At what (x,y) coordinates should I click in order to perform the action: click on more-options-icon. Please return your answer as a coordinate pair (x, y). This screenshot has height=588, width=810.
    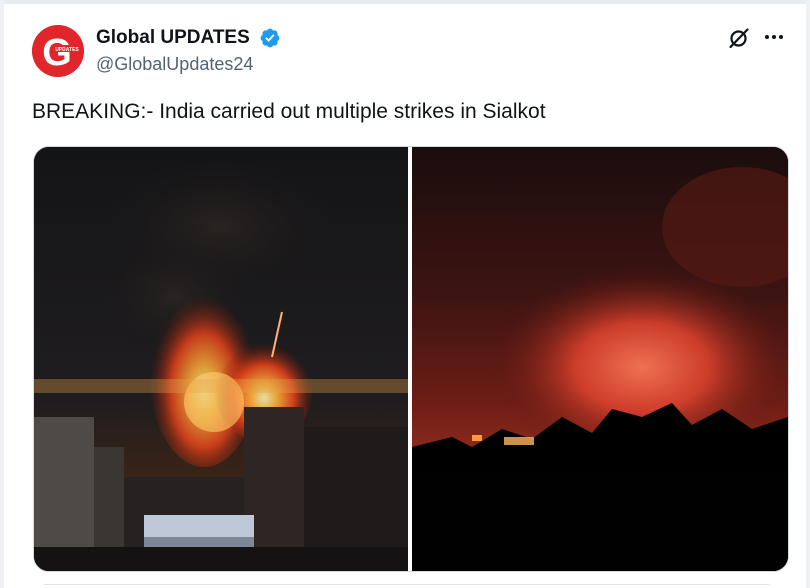
    Looking at the image, I should click on (774, 37).